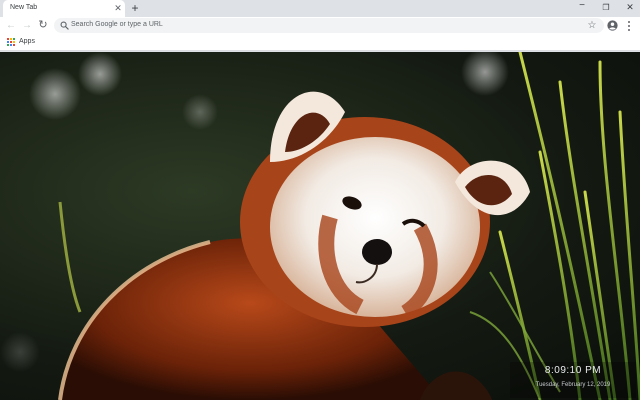  I want to click on tab-title: New Tab, so click(24, 7).